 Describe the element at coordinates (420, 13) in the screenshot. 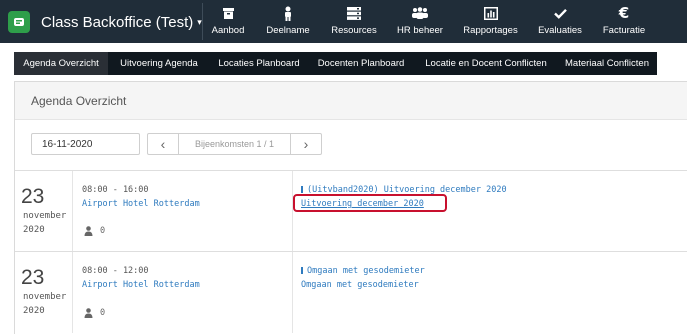

I see `users-icon` at that location.